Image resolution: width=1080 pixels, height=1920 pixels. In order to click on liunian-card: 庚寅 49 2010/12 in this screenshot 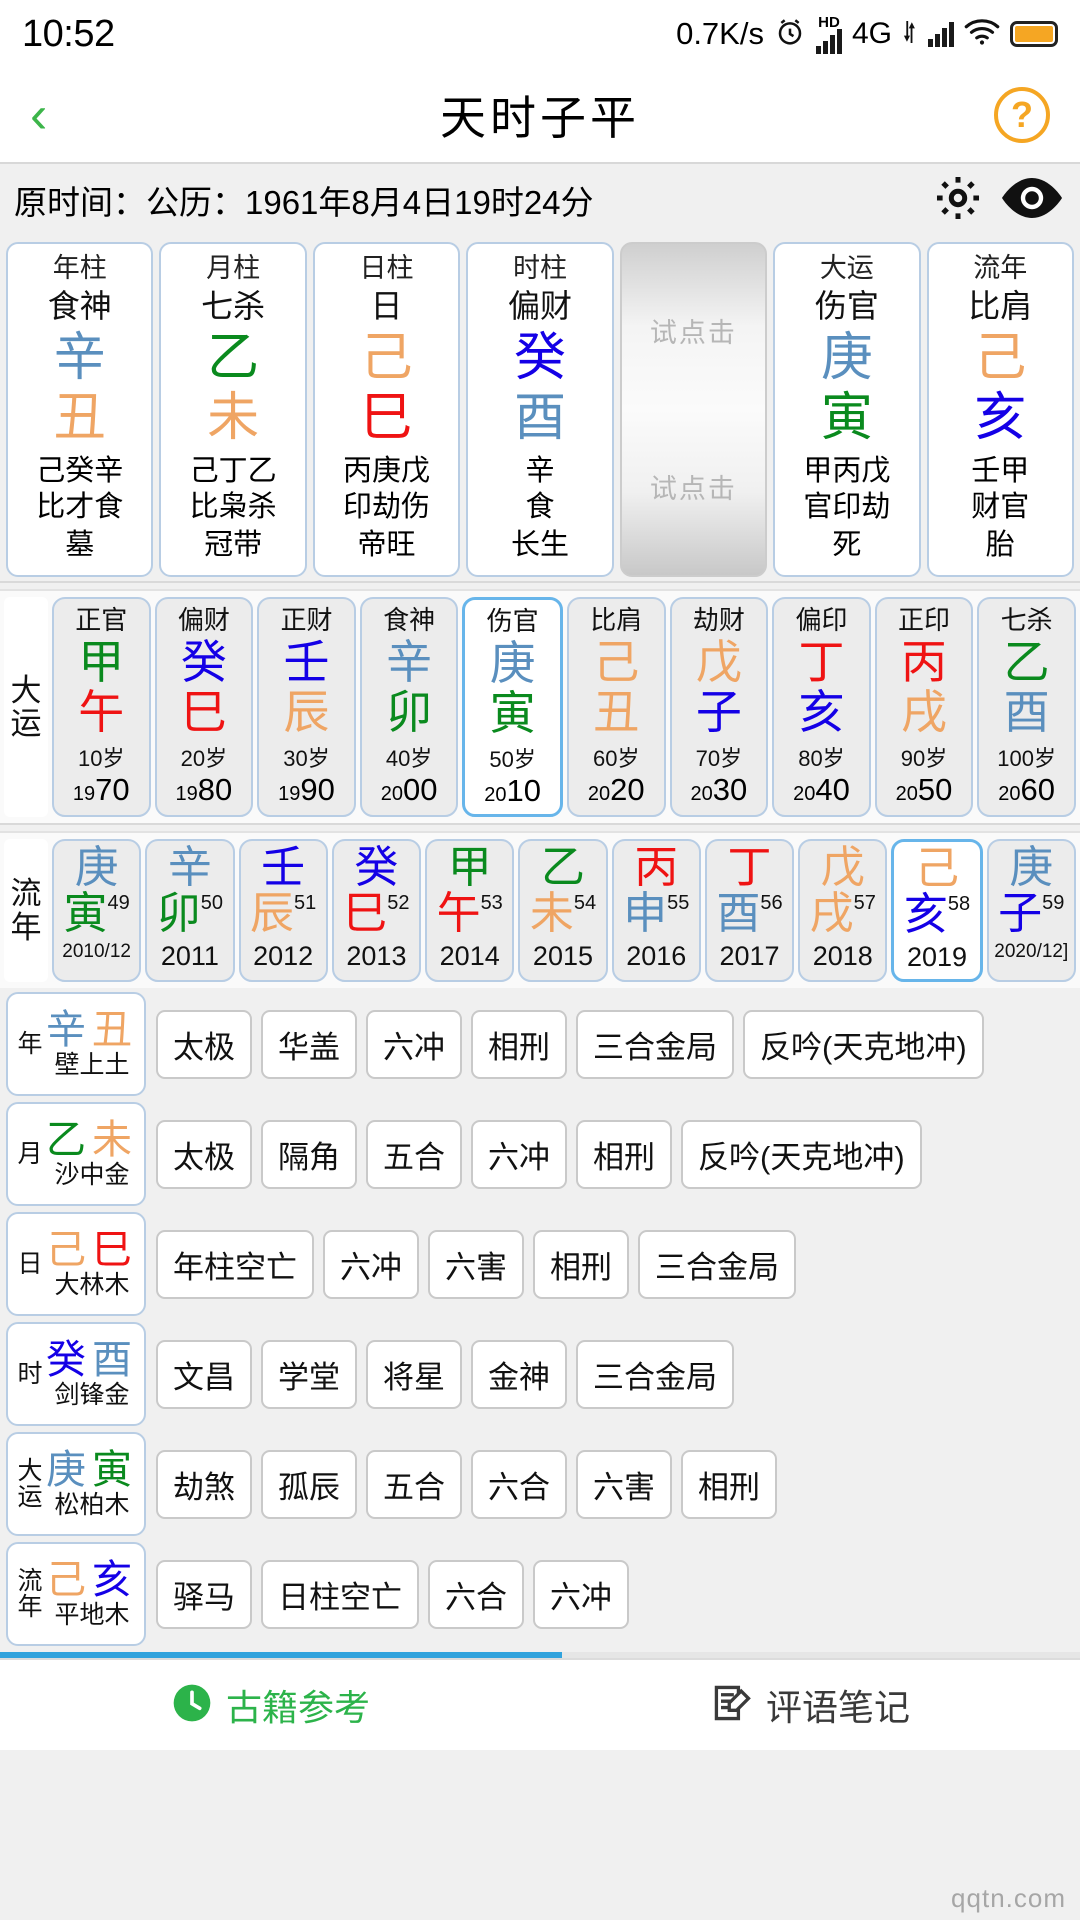, I will do `click(97, 910)`.